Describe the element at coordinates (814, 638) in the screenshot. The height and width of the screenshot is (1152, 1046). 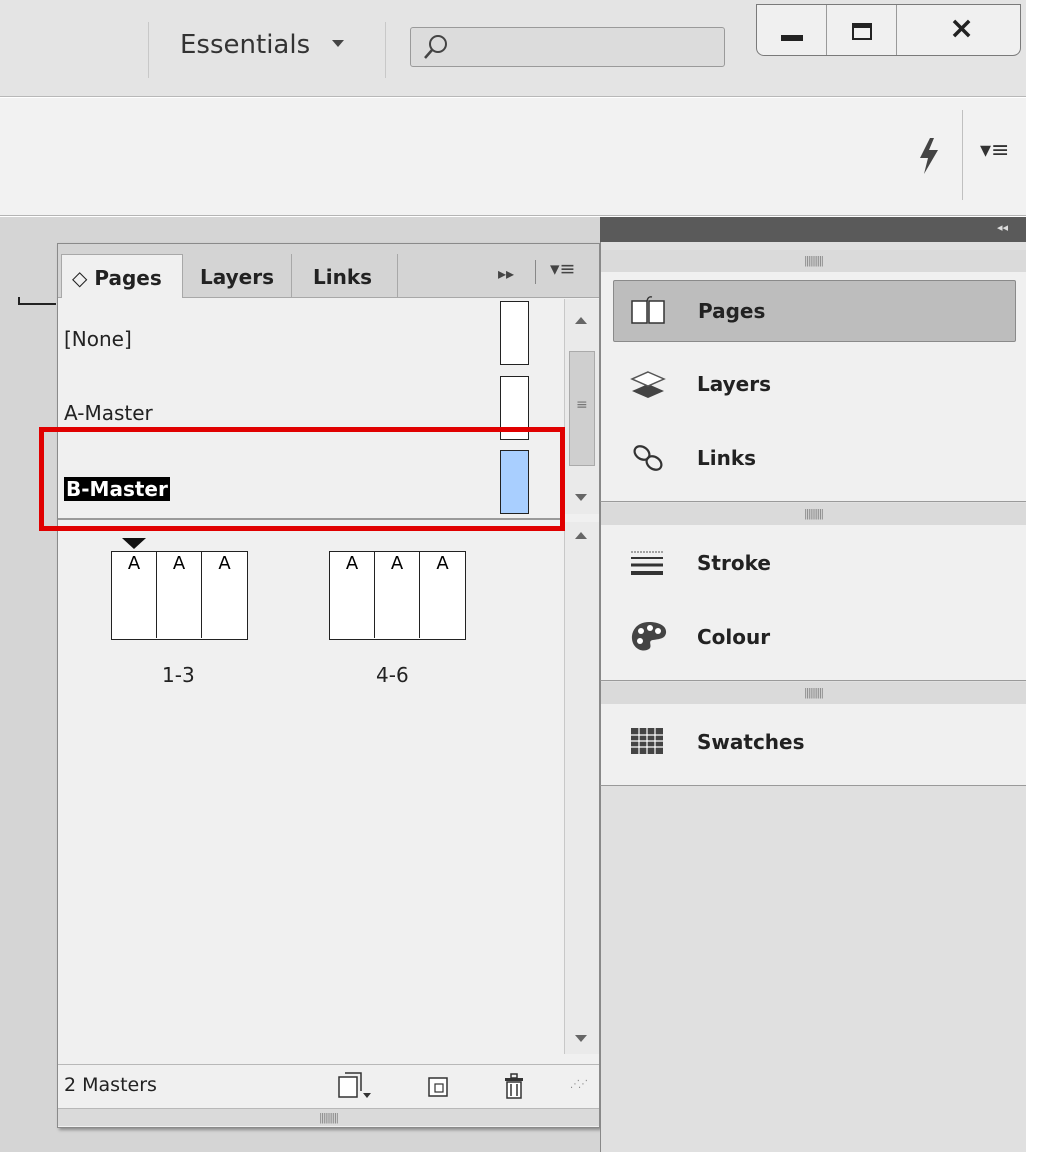
I see `dock-item-colour: Colour` at that location.